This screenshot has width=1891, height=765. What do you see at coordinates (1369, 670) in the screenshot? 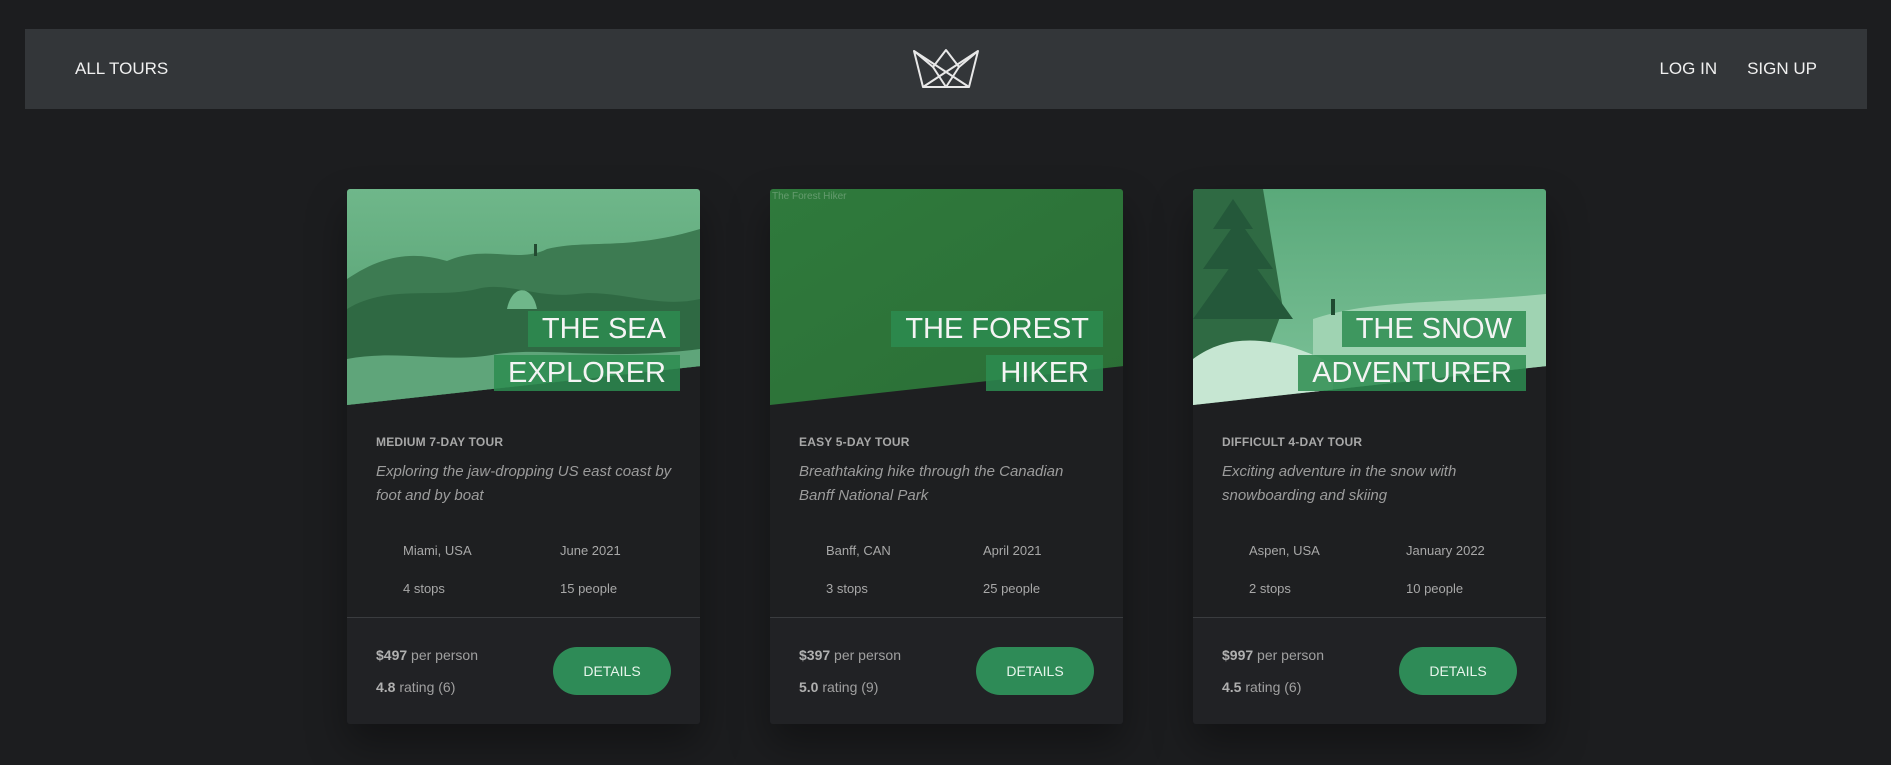
I see `tour-card-footer: $997 per person 4.5 rating (6) DETAILS` at bounding box center [1369, 670].